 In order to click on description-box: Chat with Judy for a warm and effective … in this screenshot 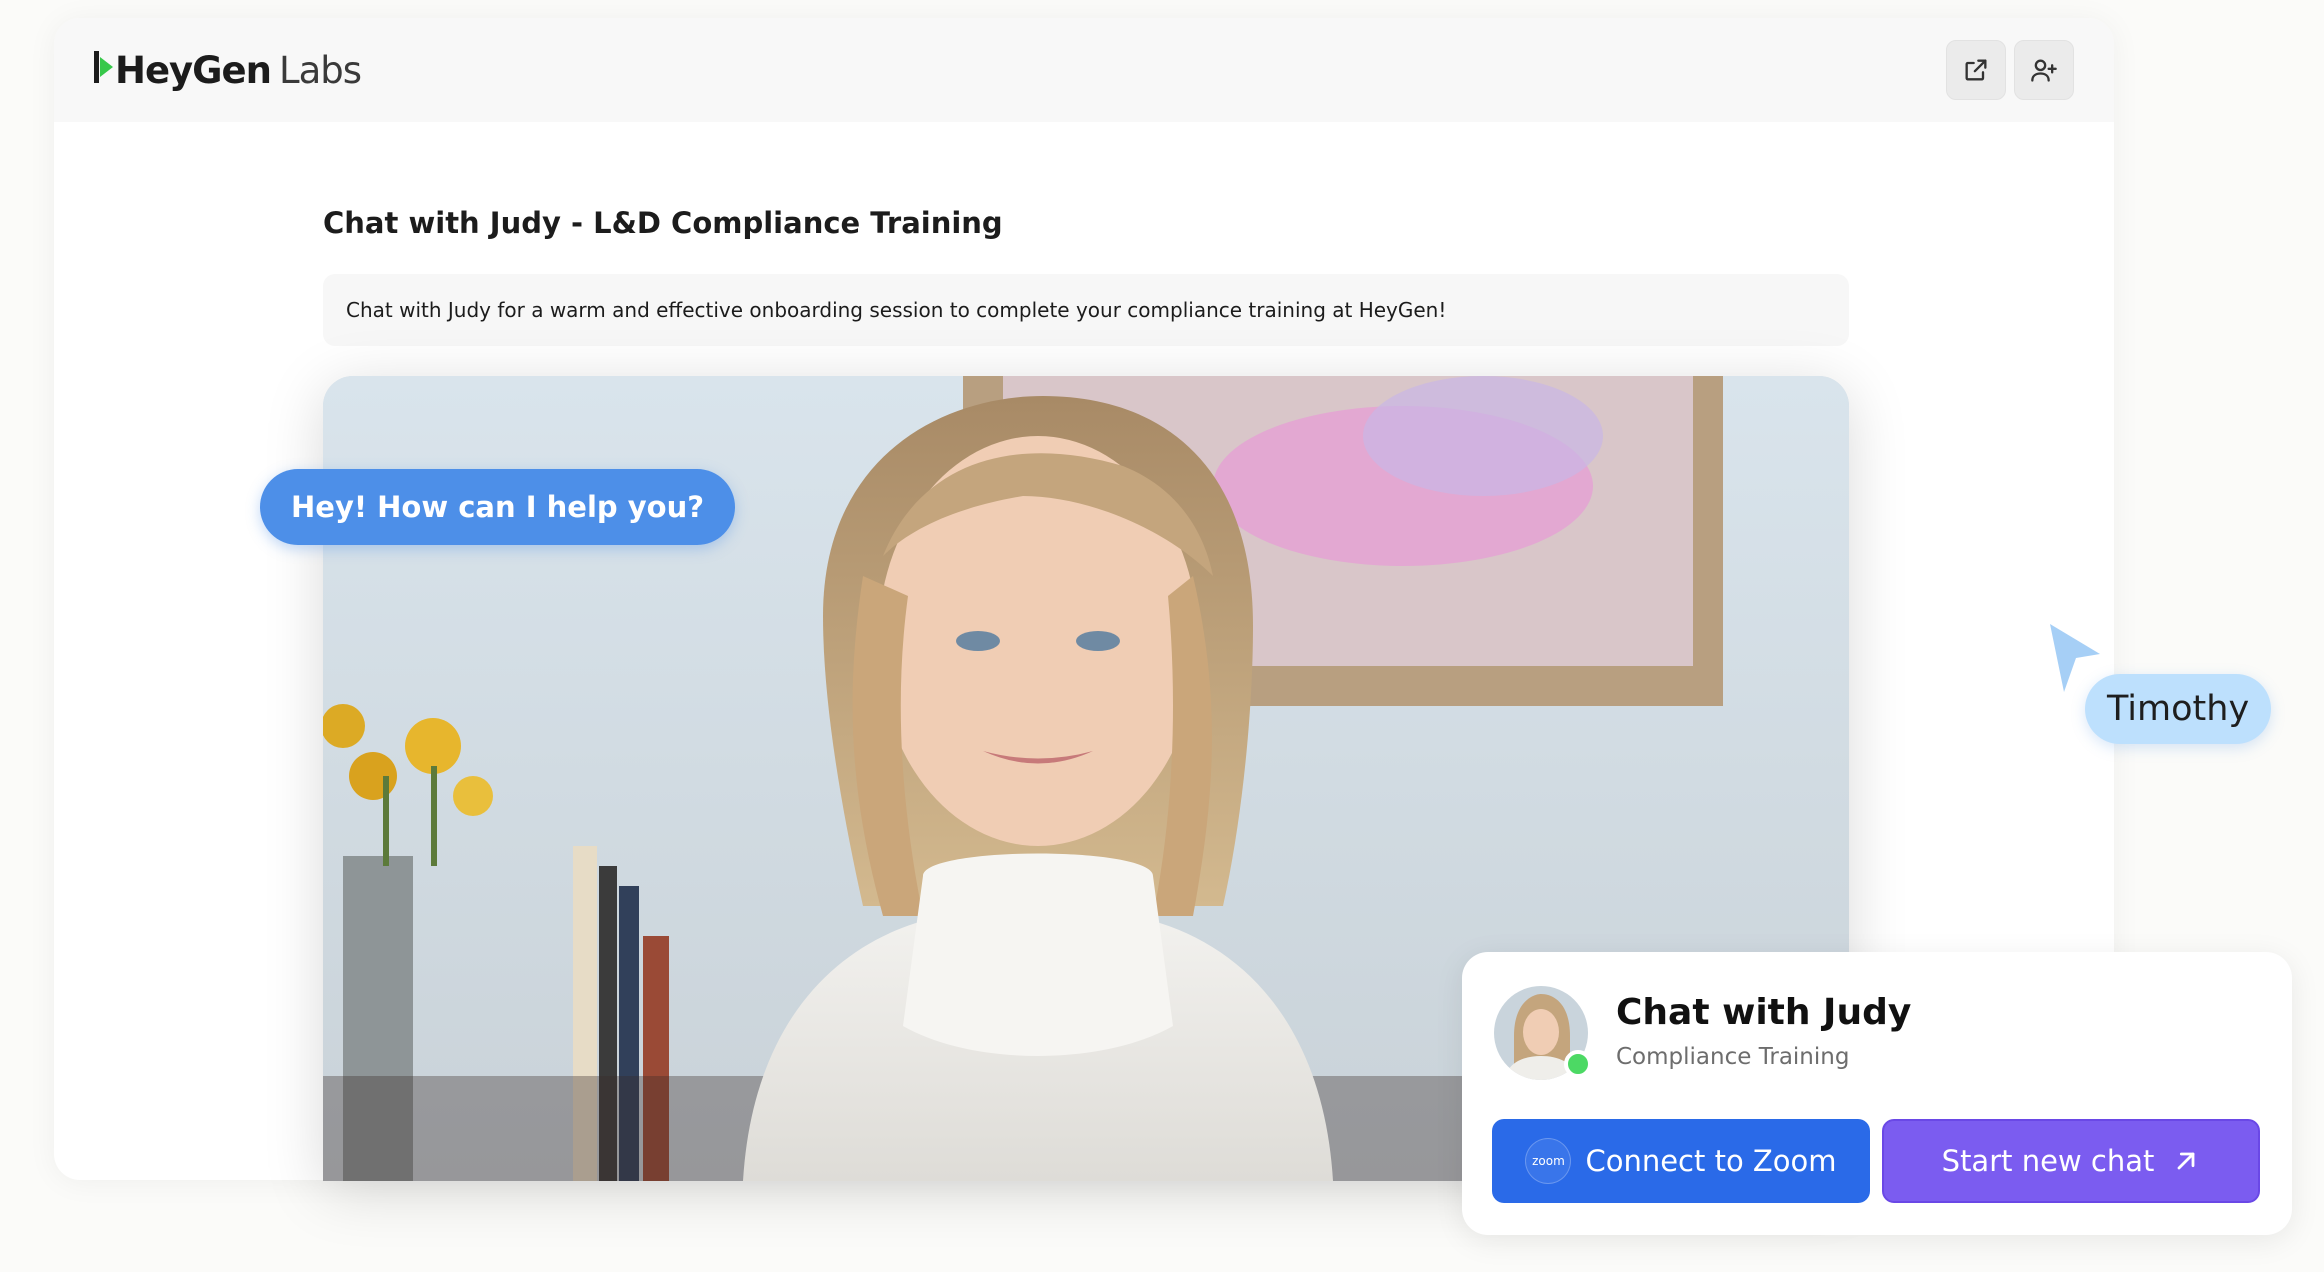, I will do `click(1086, 310)`.